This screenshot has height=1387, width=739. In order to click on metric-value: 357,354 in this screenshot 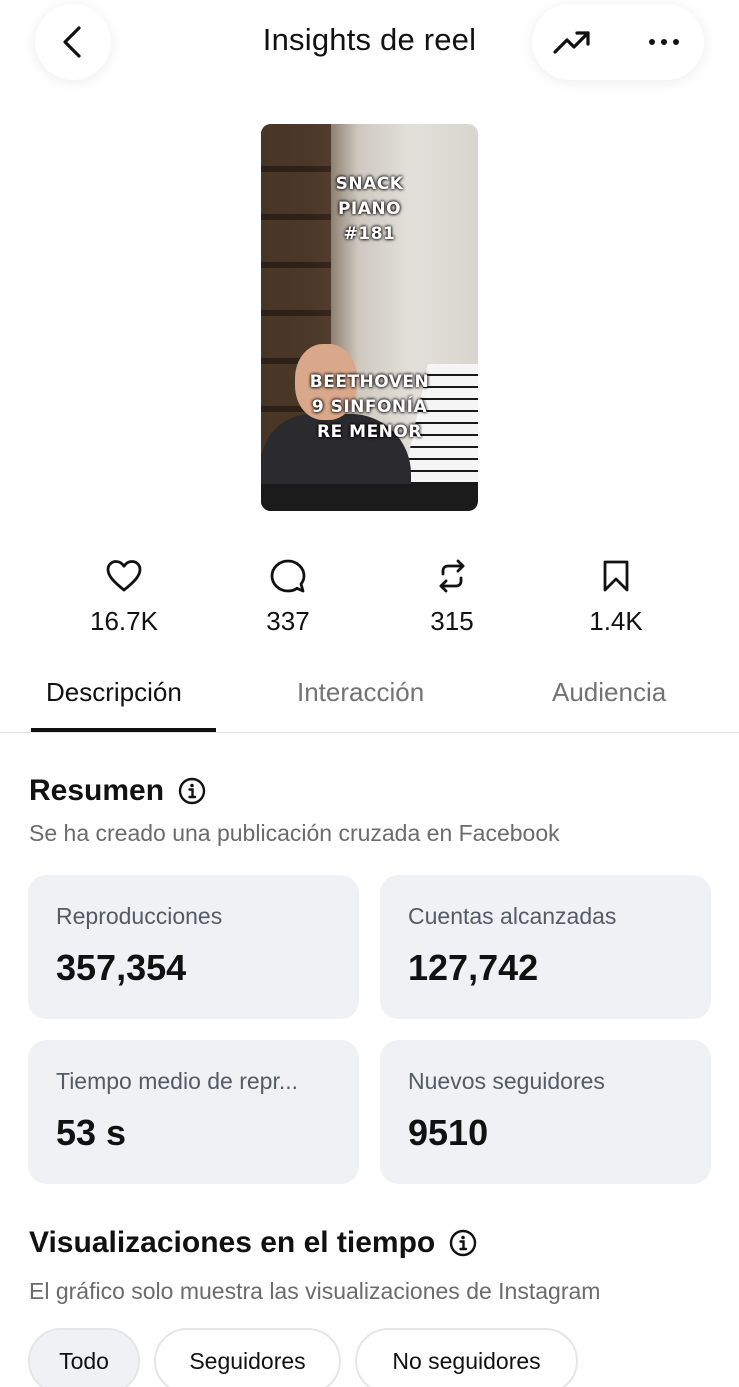, I will do `click(121, 967)`.